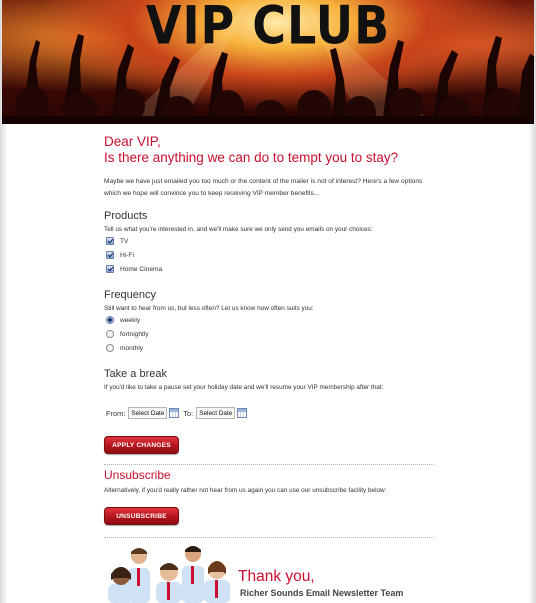 The image size is (536, 603). Describe the element at coordinates (132, 141) in the screenshot. I see `greeting-line: Dear VIP,` at that location.